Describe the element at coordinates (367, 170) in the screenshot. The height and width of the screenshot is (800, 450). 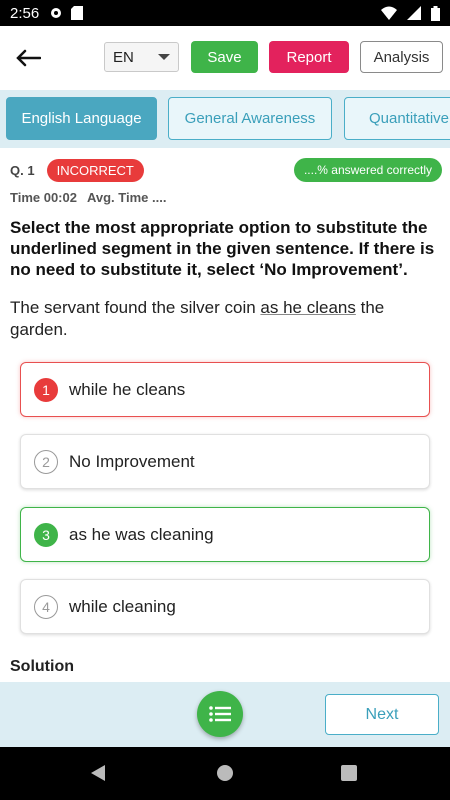
I see `answered-correctly-badge: ....% answered correctly` at that location.